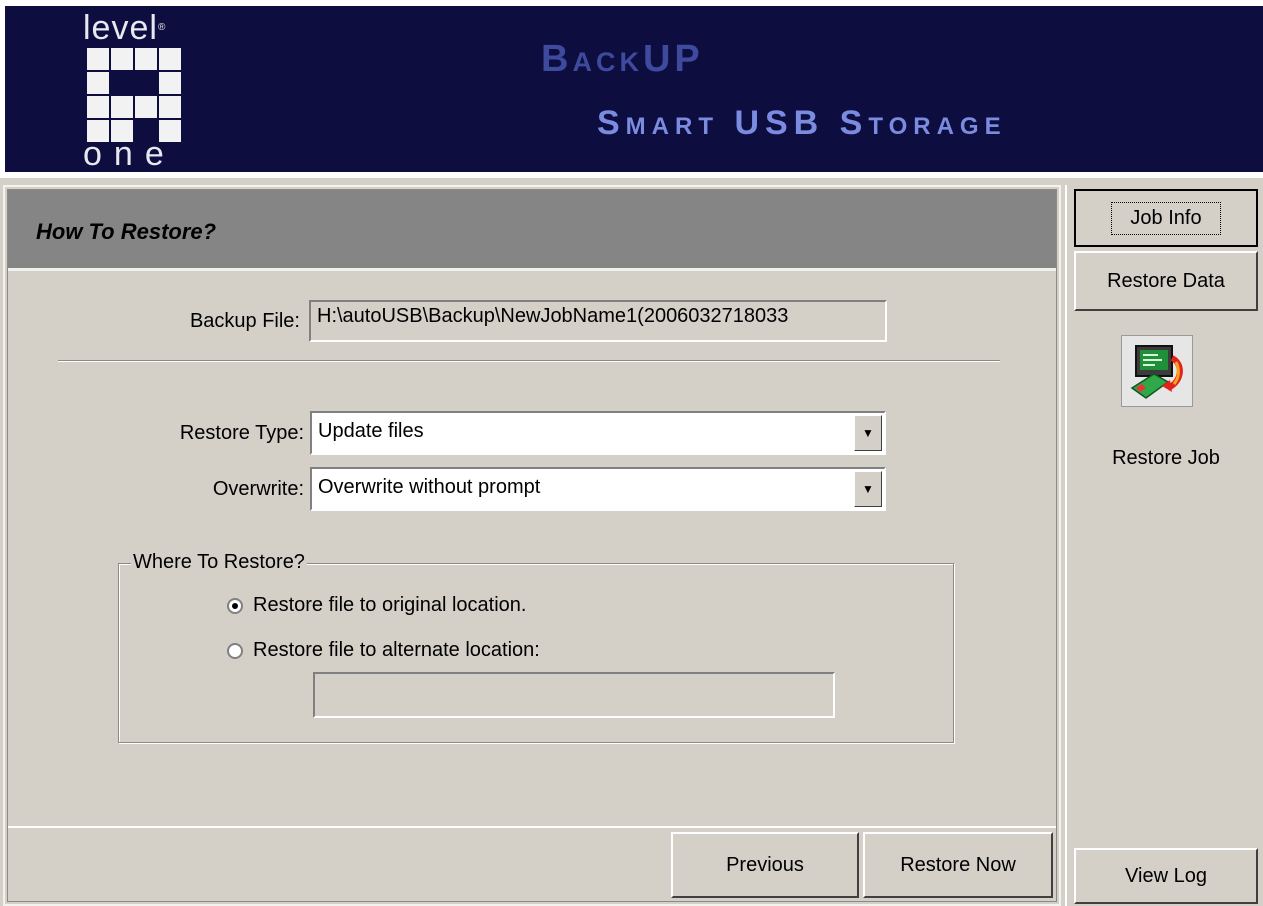 Image resolution: width=1263 pixels, height=906 pixels. What do you see at coordinates (532, 230) in the screenshot?
I see `section-header: How To Restore?` at bounding box center [532, 230].